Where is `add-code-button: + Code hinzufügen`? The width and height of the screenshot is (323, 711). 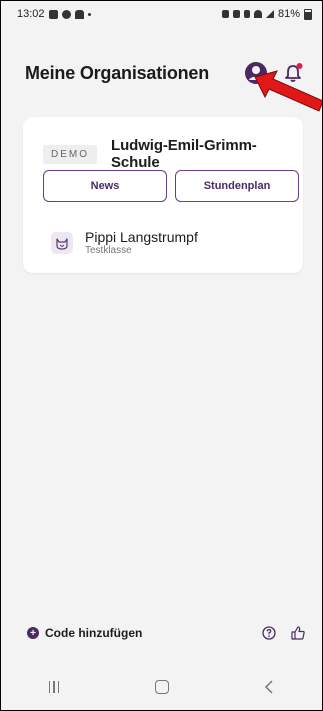 add-code-button: + Code hinzufügen is located at coordinates (84, 633).